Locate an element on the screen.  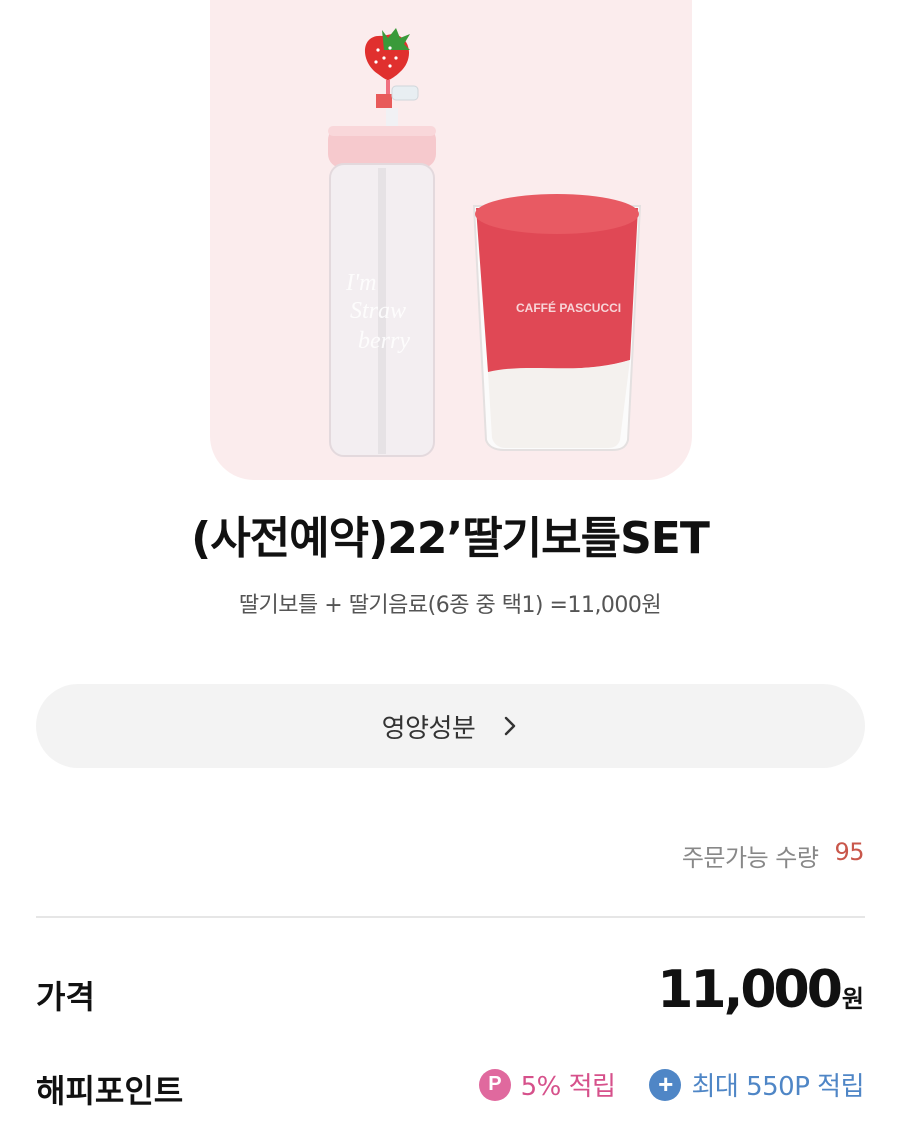
price-unit: 원 is located at coordinates (852, 999).